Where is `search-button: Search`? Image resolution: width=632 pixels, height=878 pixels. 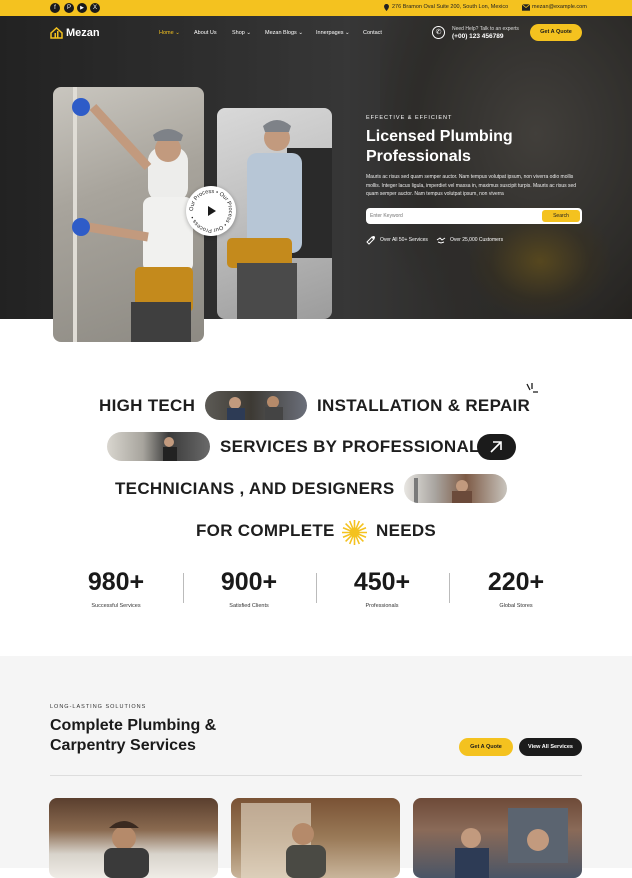
search-button: Search is located at coordinates (561, 216).